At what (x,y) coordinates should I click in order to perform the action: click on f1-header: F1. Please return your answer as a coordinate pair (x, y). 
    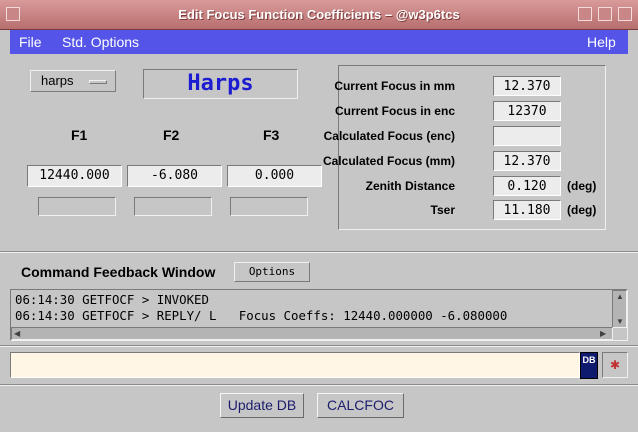
    Looking at the image, I should click on (79, 135).